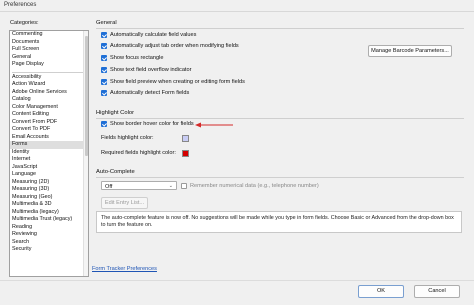 The height and width of the screenshot is (305, 474). Describe the element at coordinates (49, 213) in the screenshot. I see `category-item-multimedia-legacy: Multimedia (legacy)` at that location.